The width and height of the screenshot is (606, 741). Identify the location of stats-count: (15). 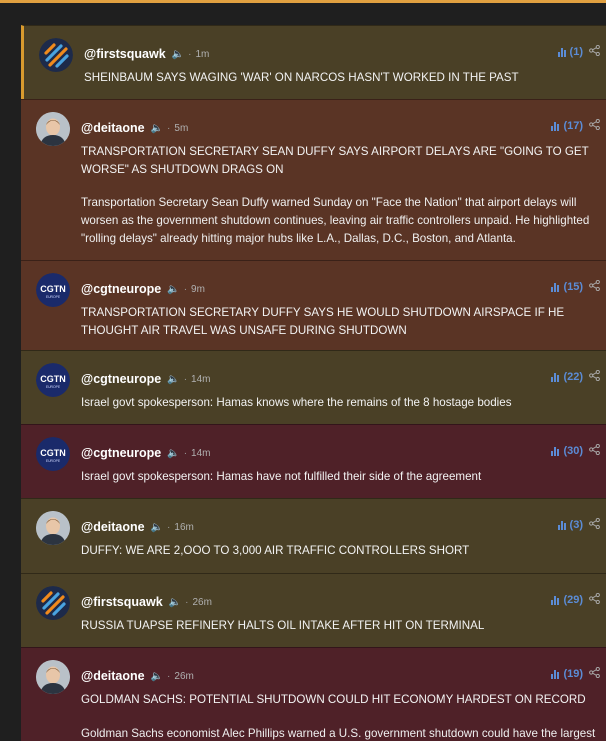
(573, 287).